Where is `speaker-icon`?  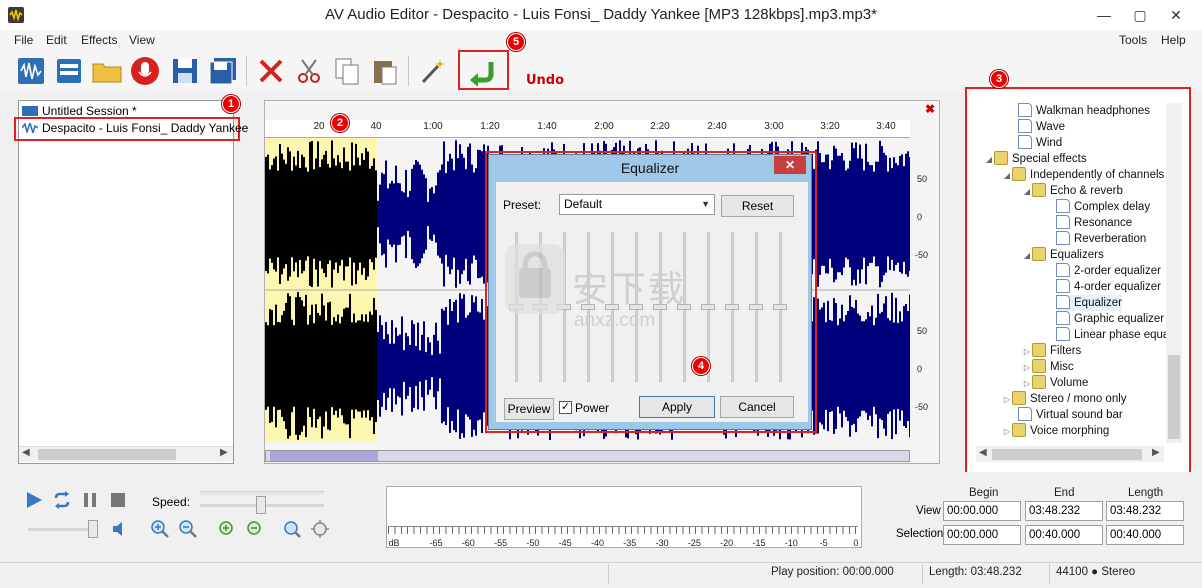
speaker-icon is located at coordinates (120, 529).